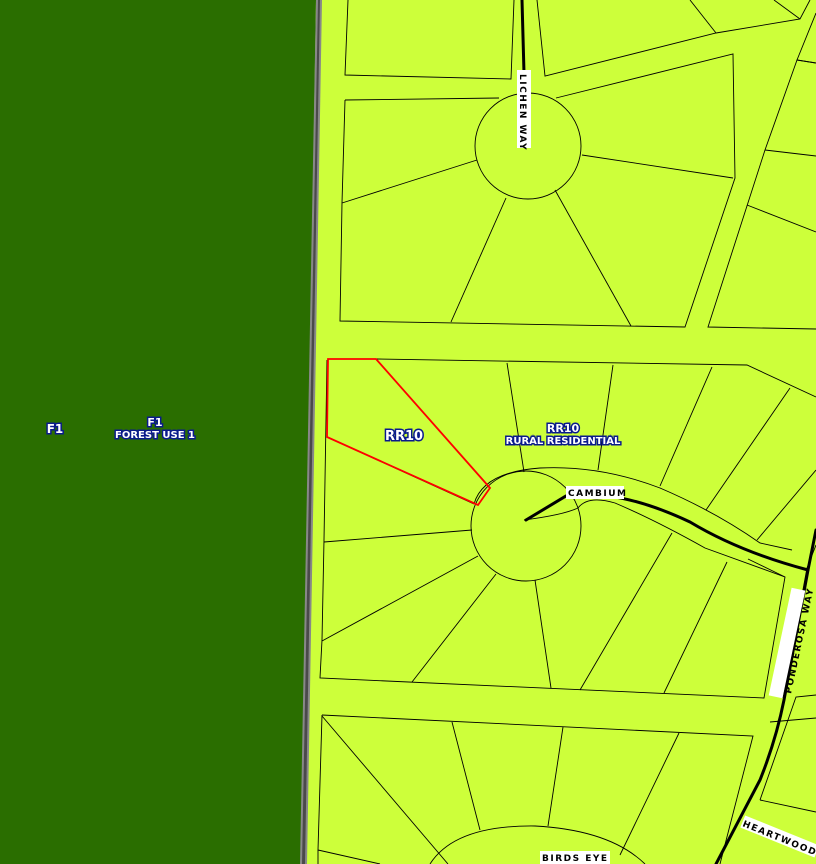 The image size is (816, 864). What do you see at coordinates (563, 441) in the screenshot?
I see `residential-zone-name: RURAL RESIDENTIAL` at bounding box center [563, 441].